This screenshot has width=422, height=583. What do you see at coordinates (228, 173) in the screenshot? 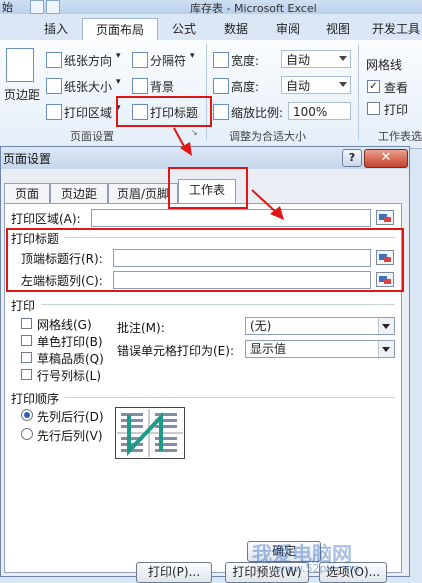
I see `annotation-arrows` at bounding box center [228, 173].